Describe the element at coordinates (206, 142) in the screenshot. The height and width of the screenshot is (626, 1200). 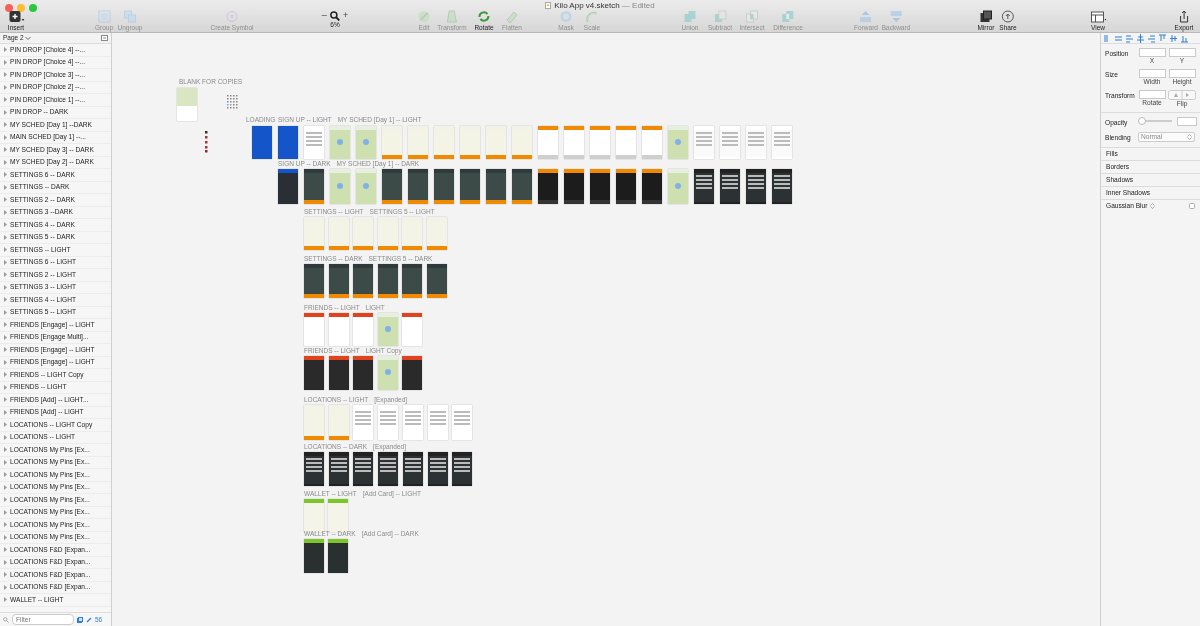
I see `color-swatch-drawing` at that location.